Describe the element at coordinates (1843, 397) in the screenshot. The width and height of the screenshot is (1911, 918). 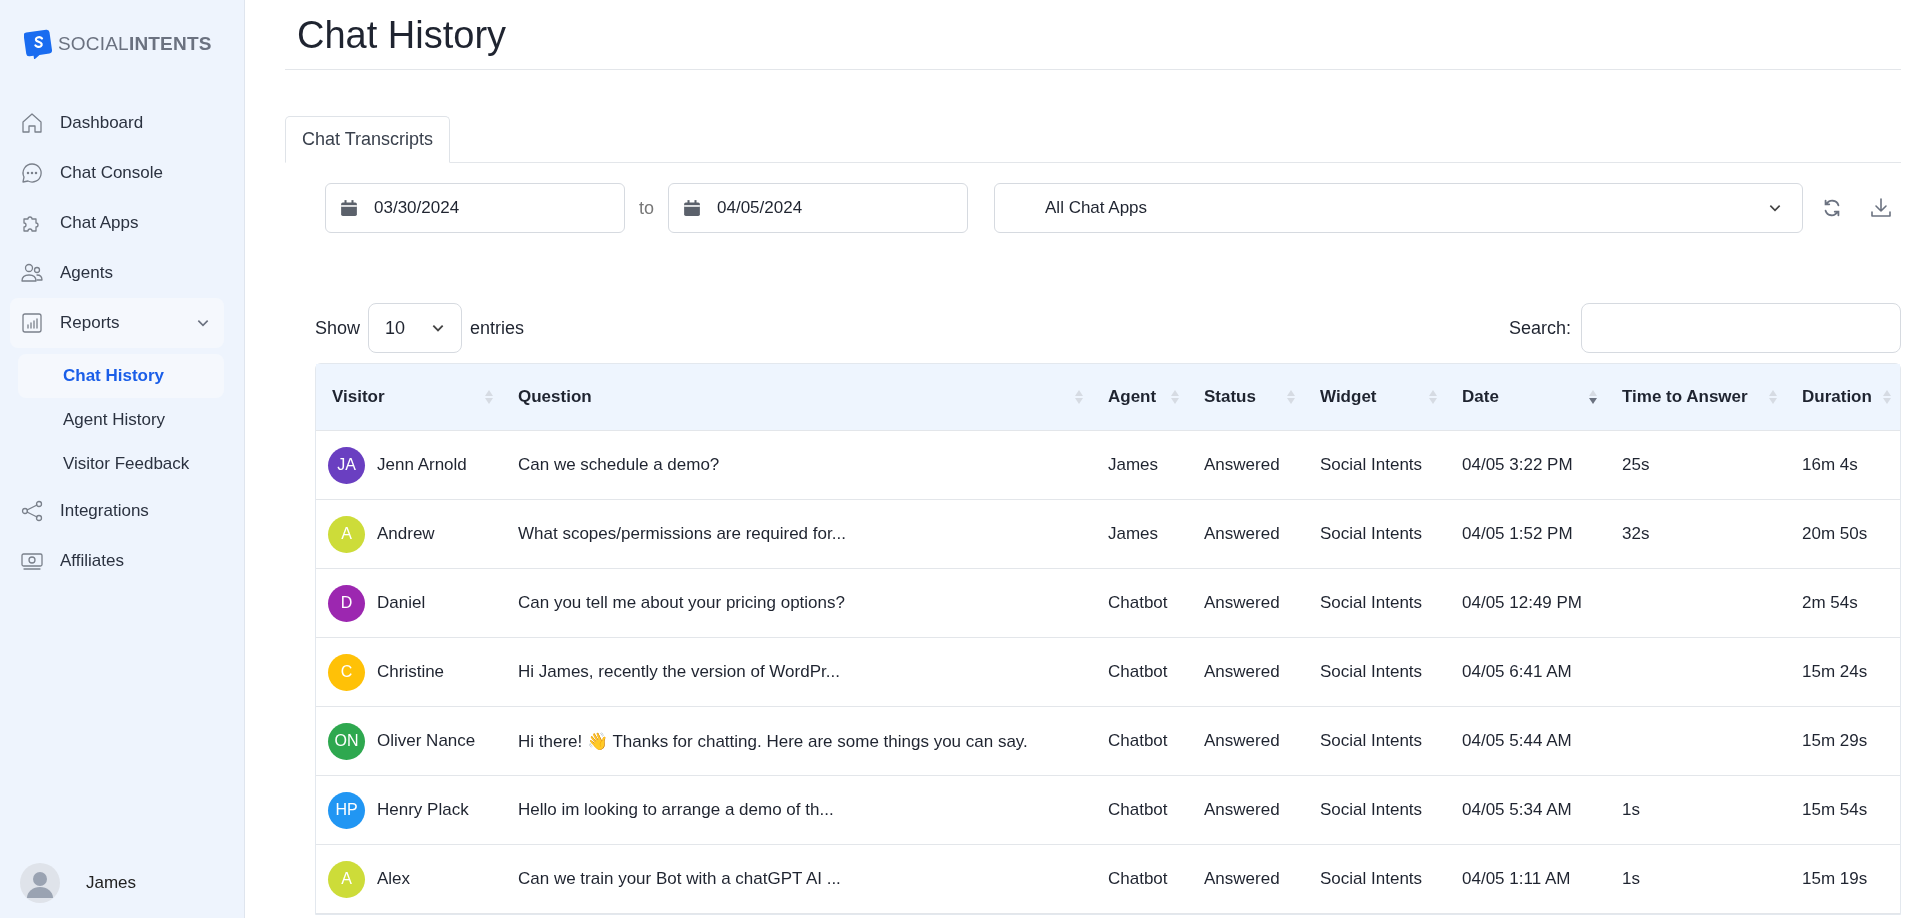
I see `column-header: Duration` at that location.